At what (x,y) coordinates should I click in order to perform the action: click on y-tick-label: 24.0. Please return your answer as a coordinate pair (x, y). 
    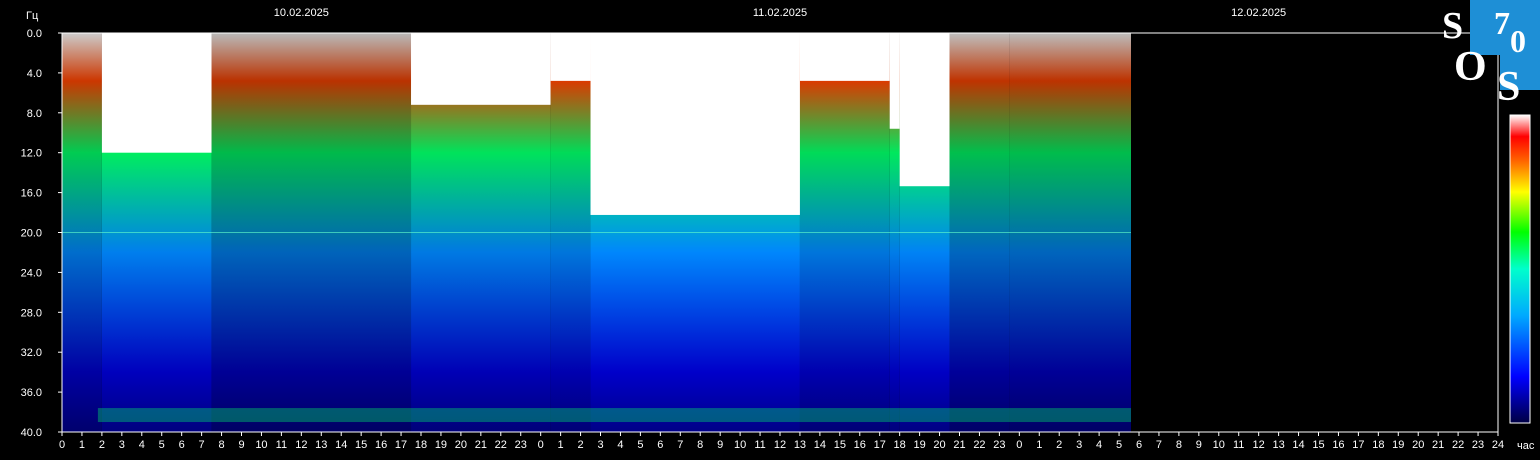
    Looking at the image, I should click on (31, 273).